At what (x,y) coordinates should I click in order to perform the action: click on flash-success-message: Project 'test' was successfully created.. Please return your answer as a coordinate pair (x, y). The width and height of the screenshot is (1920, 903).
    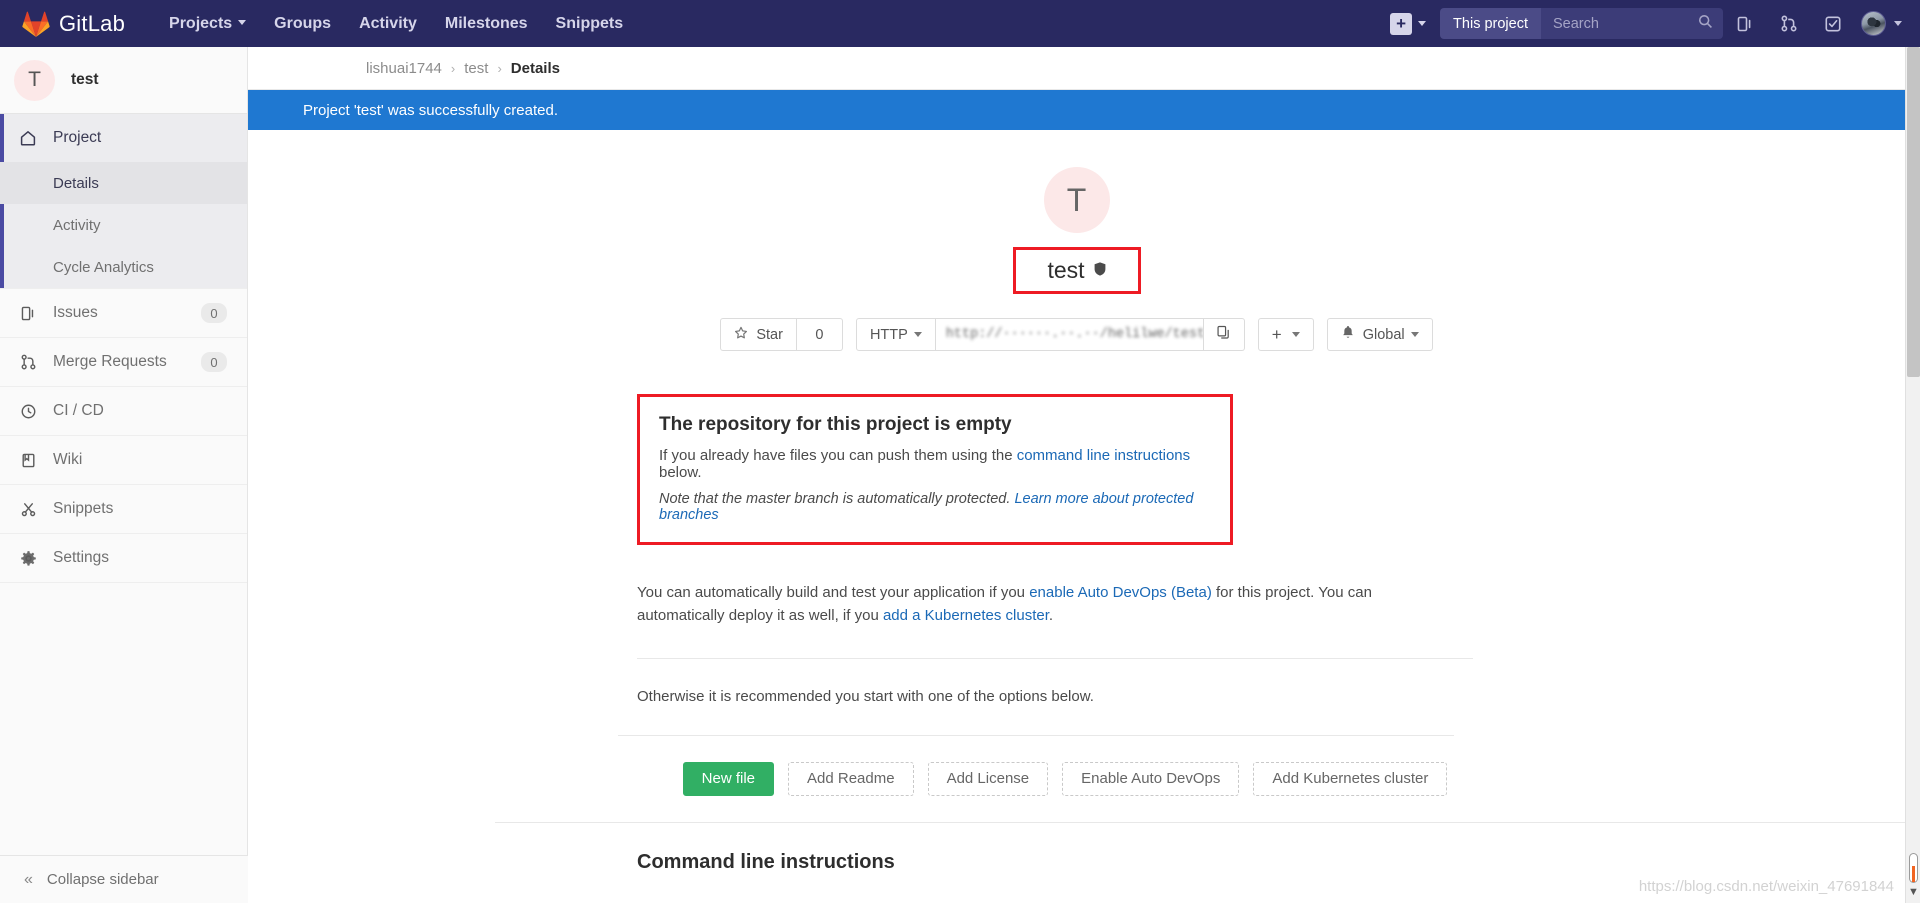
    Looking at the image, I should click on (1076, 110).